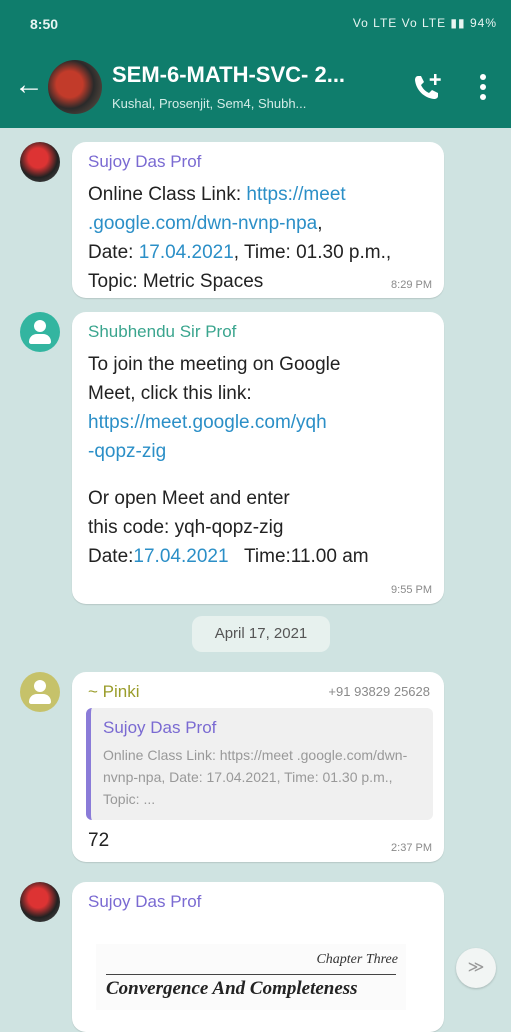 Image resolution: width=511 pixels, height=1032 pixels. Describe the element at coordinates (295, 194) in the screenshot. I see `message-link: https://meet` at that location.